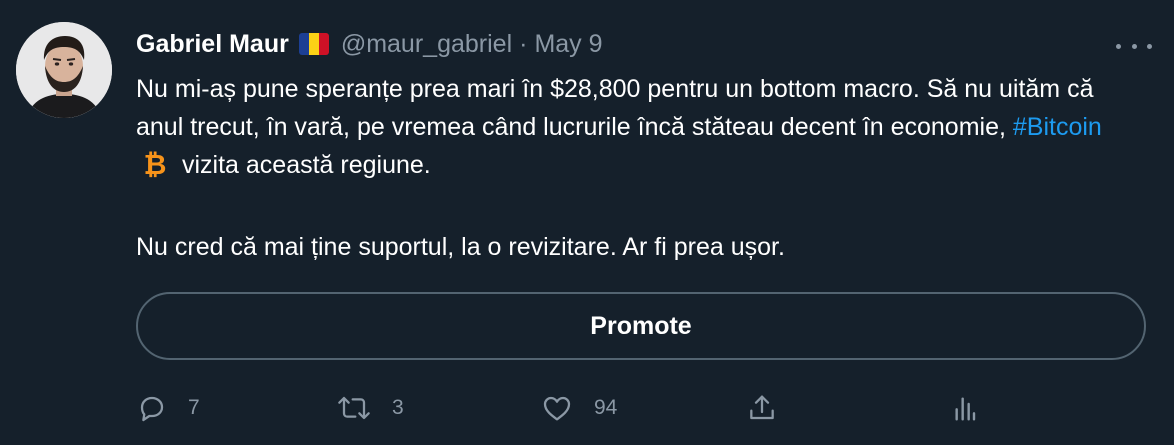 The image size is (1174, 445). What do you see at coordinates (606, 407) in the screenshot?
I see `like-count: 94` at bounding box center [606, 407].